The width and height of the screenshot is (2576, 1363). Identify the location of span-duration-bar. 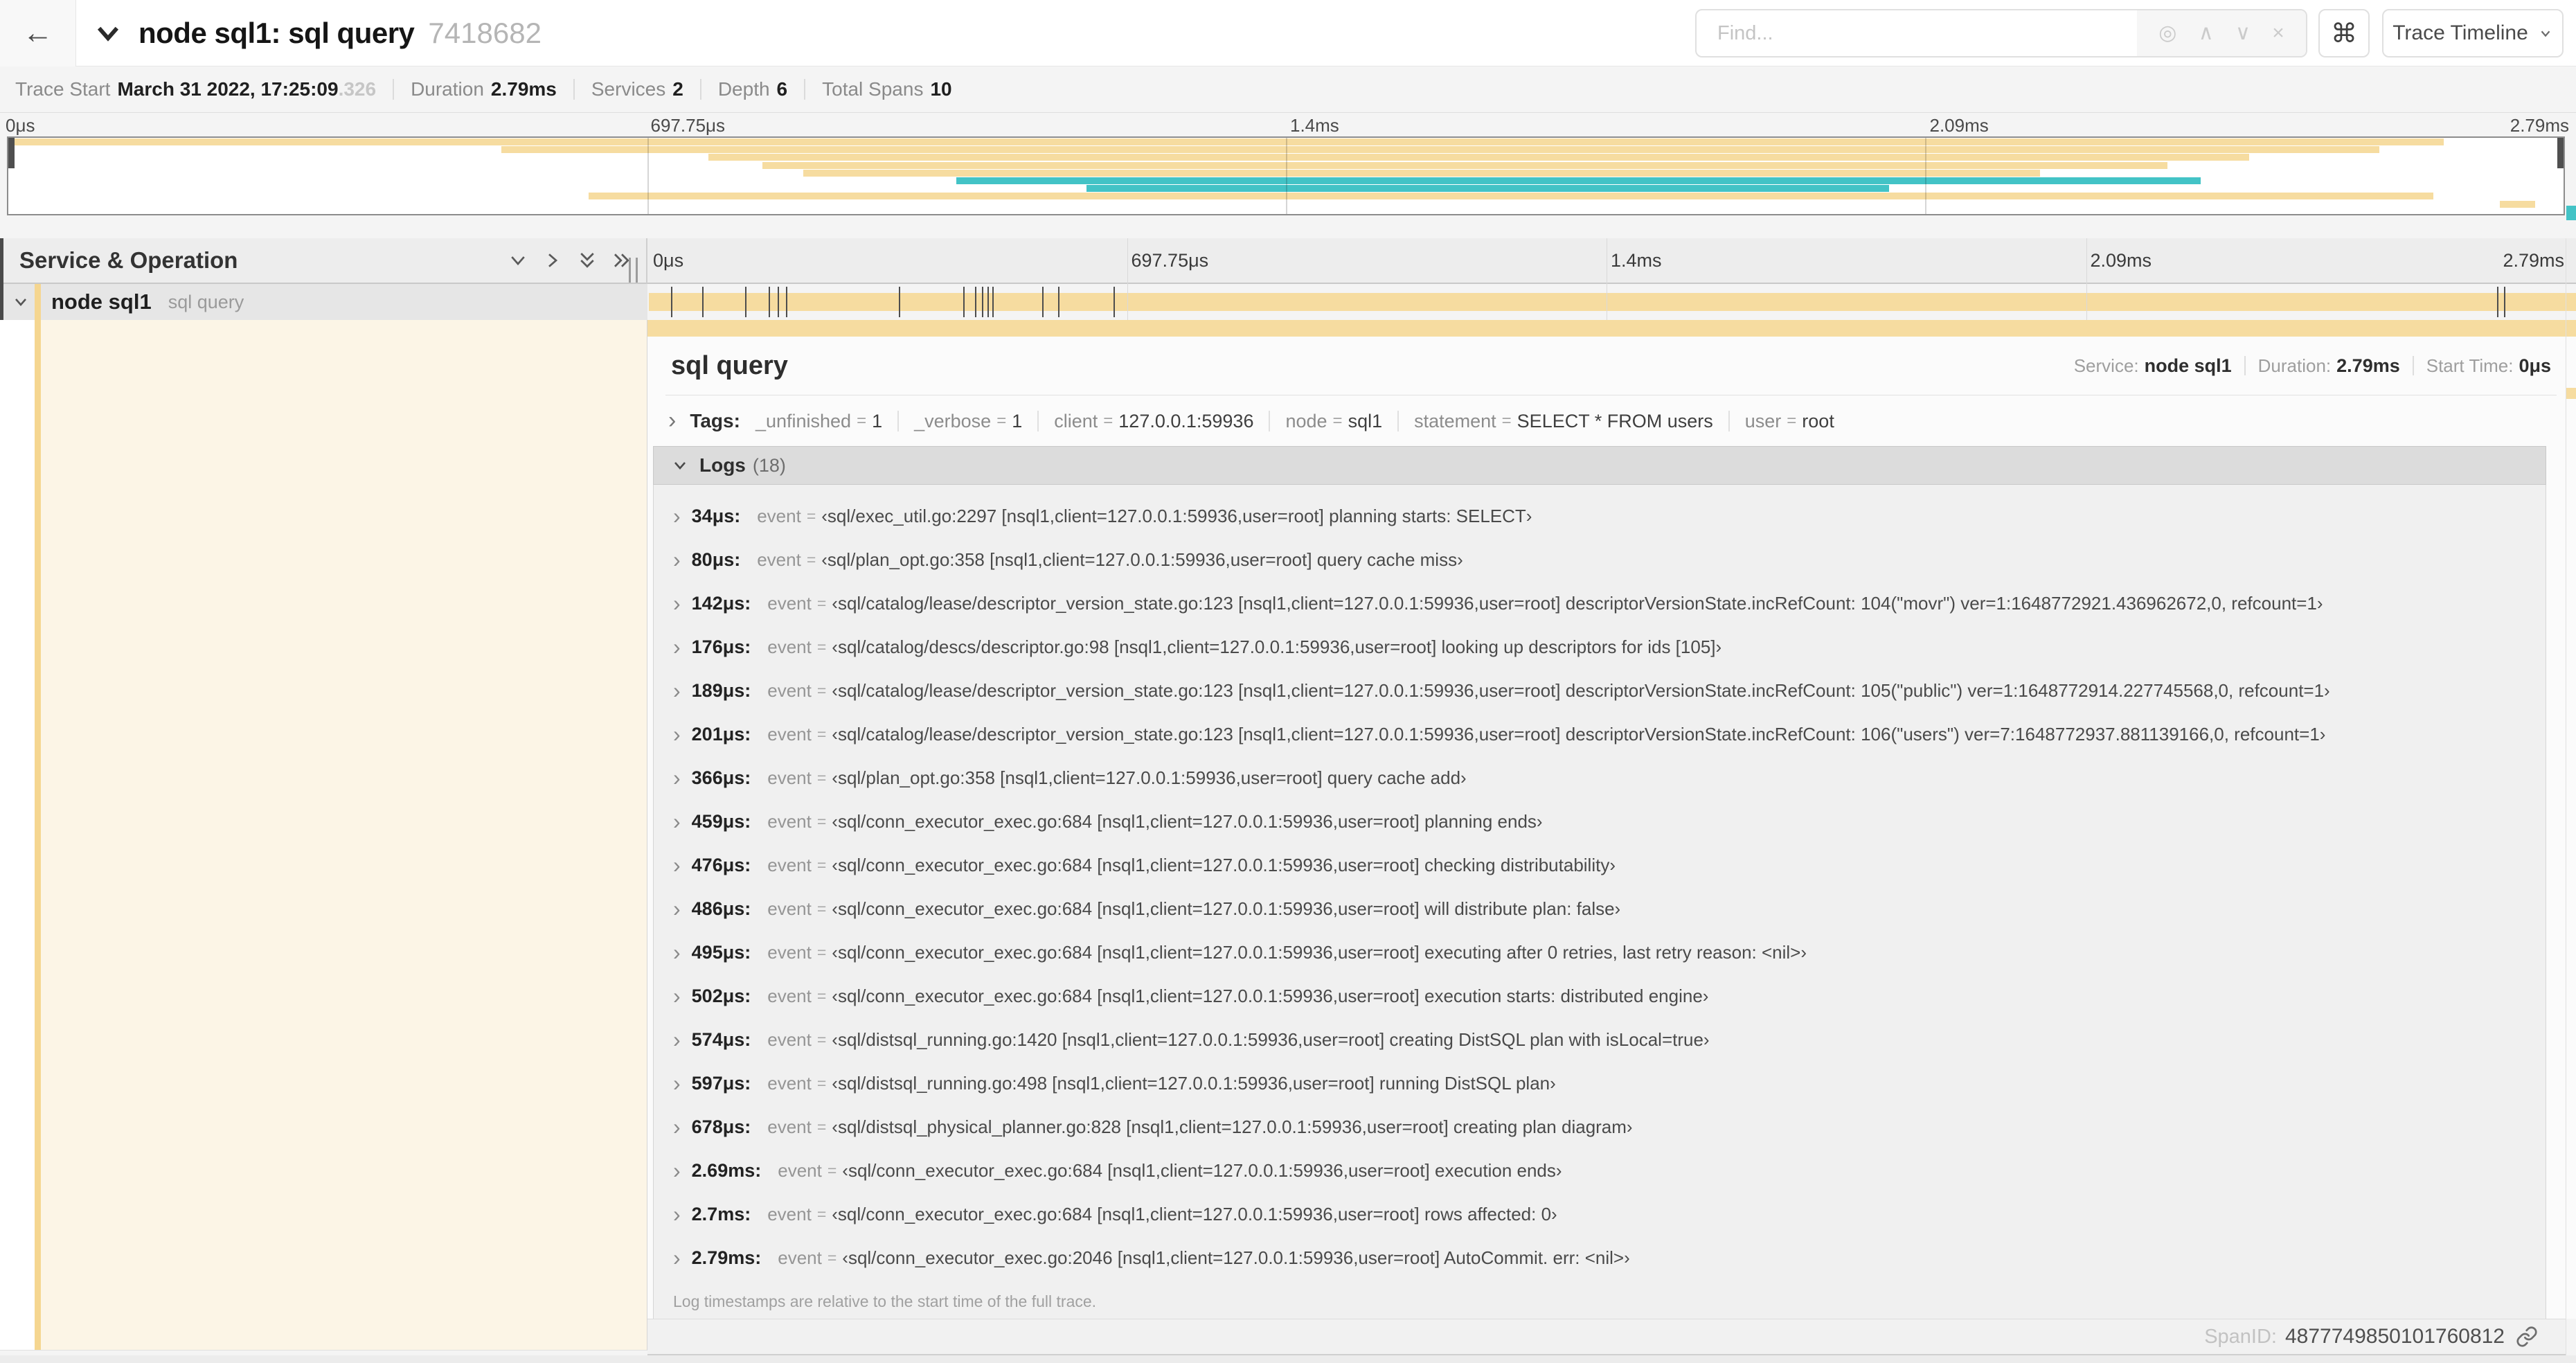
(1612, 302).